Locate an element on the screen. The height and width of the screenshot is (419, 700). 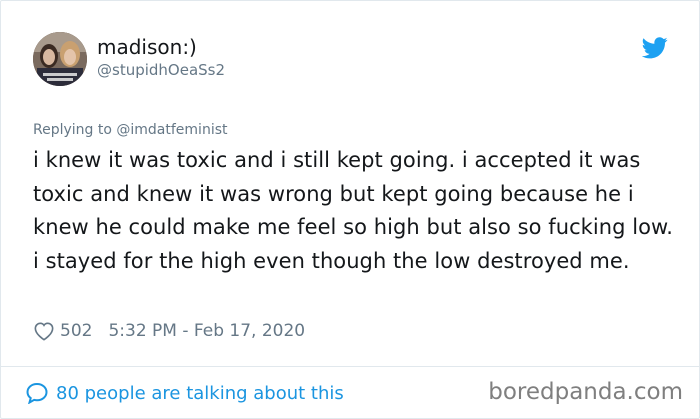
avatar-image is located at coordinates (60, 59).